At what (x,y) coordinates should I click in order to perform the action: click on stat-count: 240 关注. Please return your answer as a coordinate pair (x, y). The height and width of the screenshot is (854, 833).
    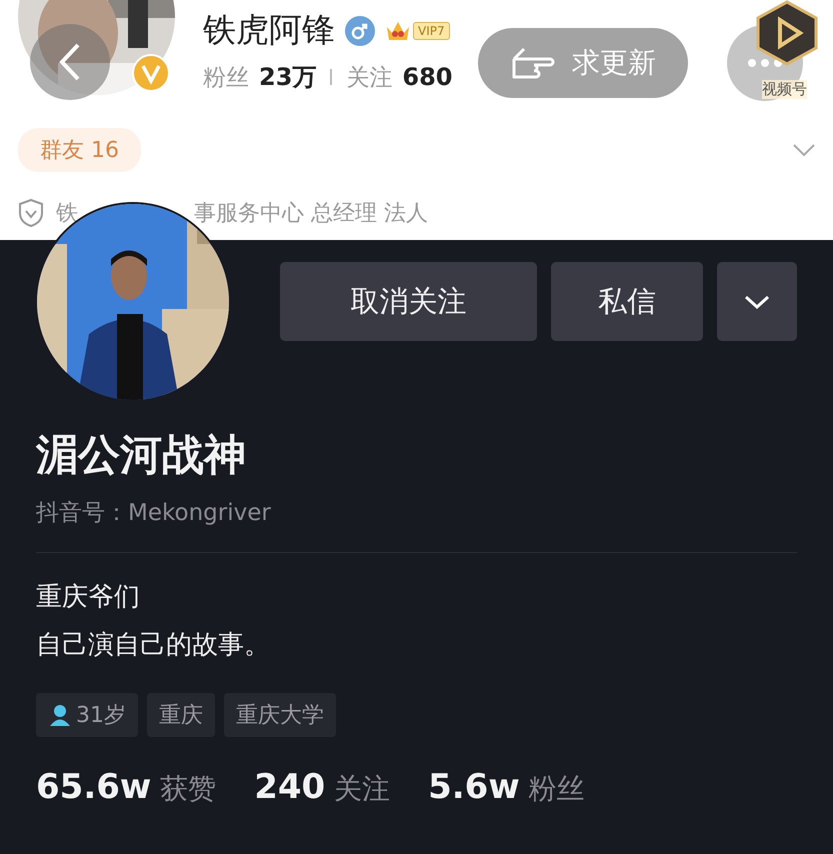
    Looking at the image, I should click on (322, 787).